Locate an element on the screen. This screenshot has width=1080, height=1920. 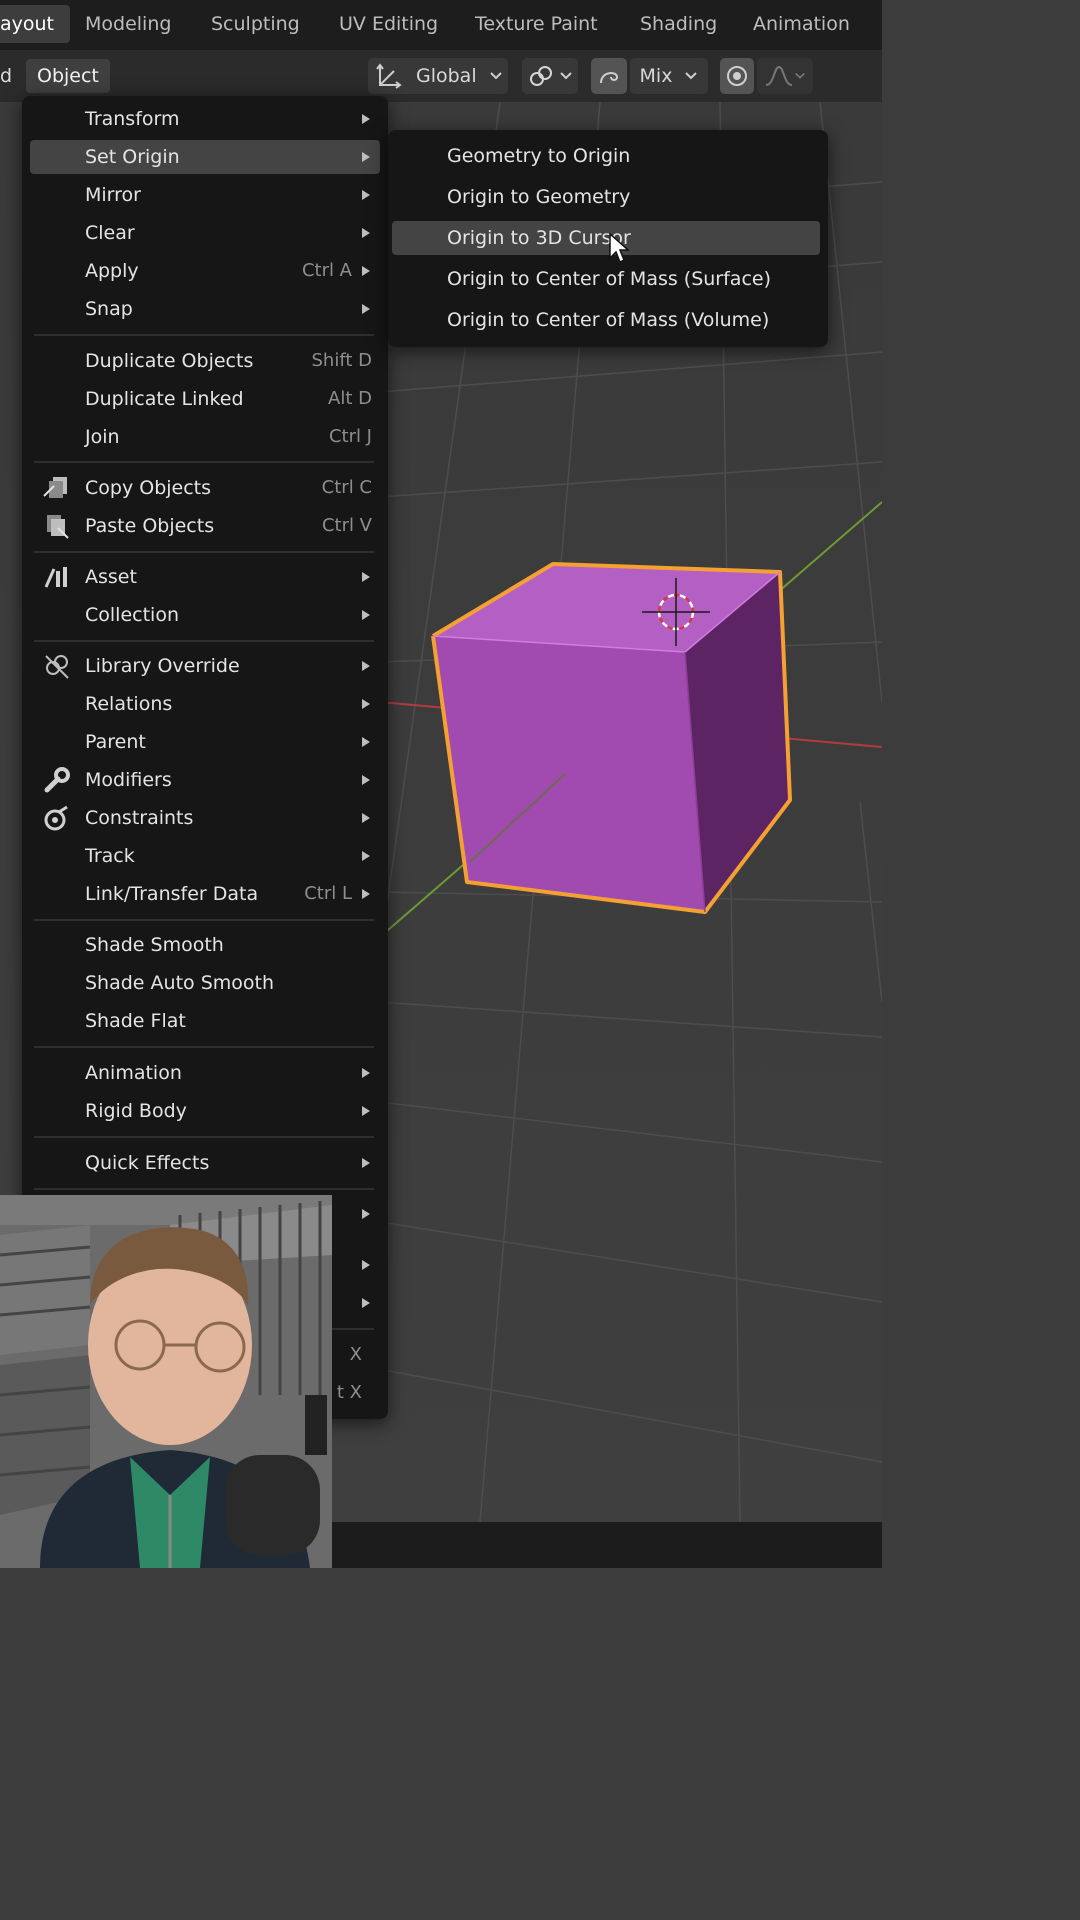
tab-uv-editing: UV Editing is located at coordinates (388, 24).